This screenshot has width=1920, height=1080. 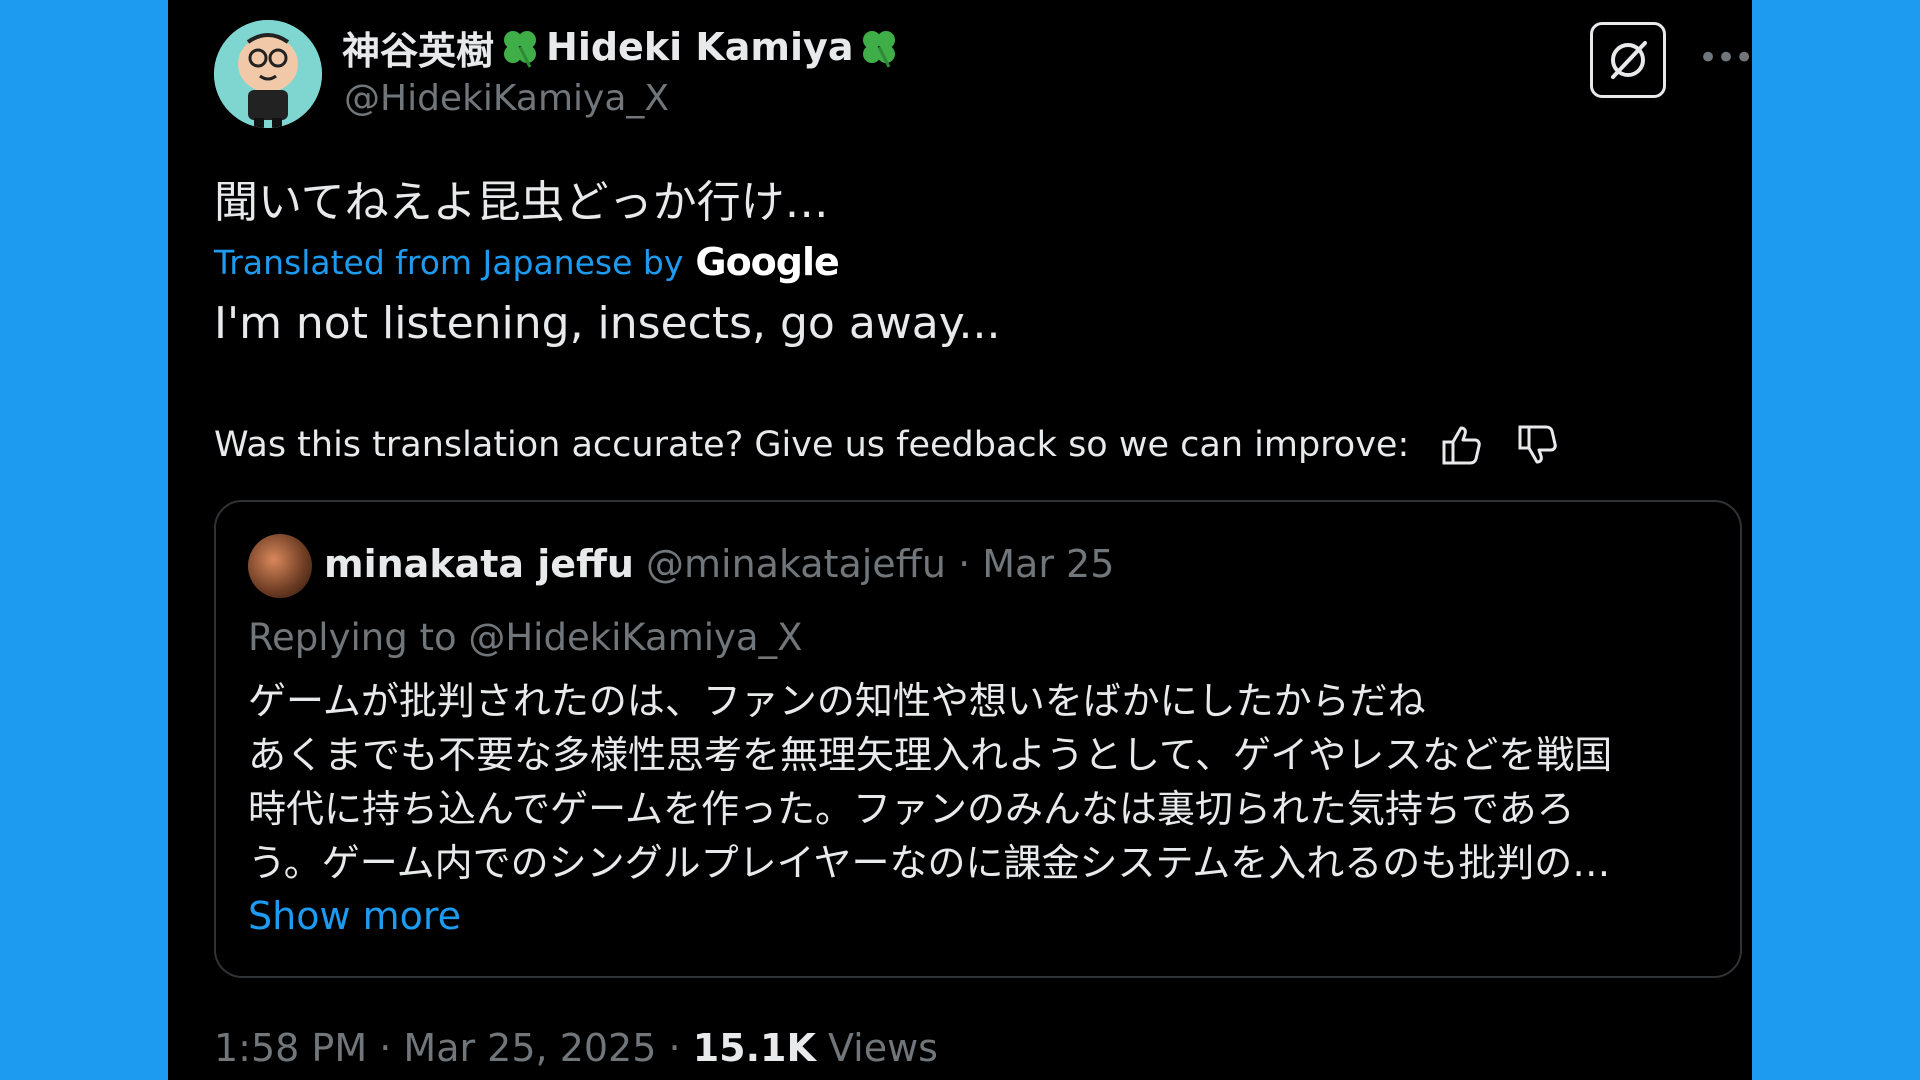 What do you see at coordinates (280, 566) in the screenshot?
I see `quote-author-avatar` at bounding box center [280, 566].